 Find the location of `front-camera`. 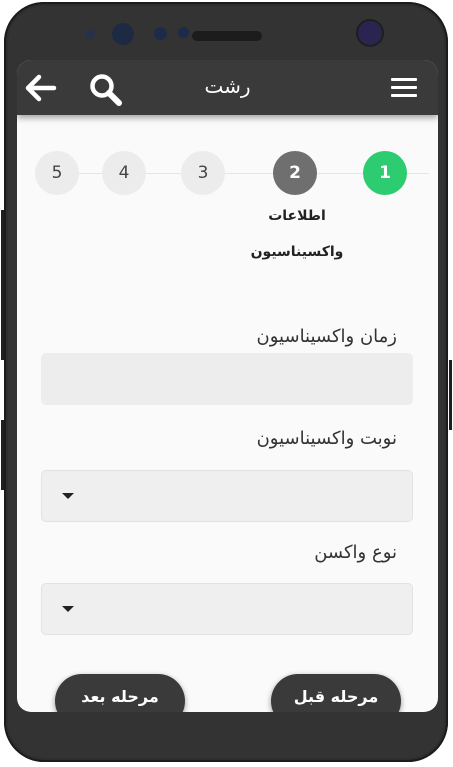

front-camera is located at coordinates (370, 33).